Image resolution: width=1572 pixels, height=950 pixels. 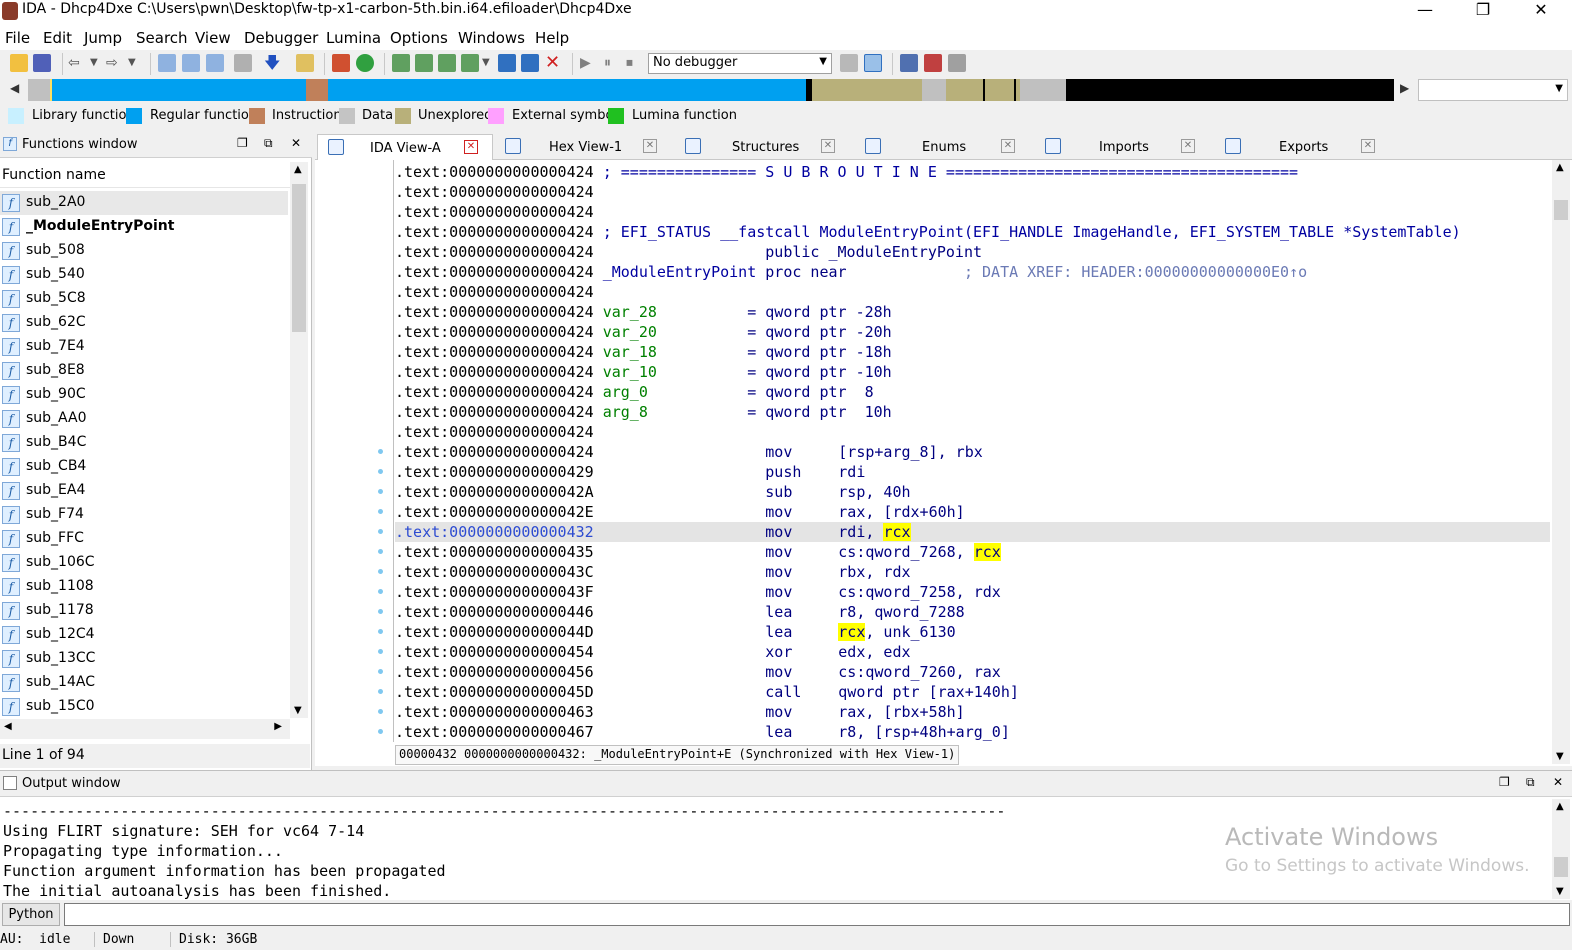 What do you see at coordinates (144, 539) in the screenshot?
I see `function-list-item: f sub_FFC` at bounding box center [144, 539].